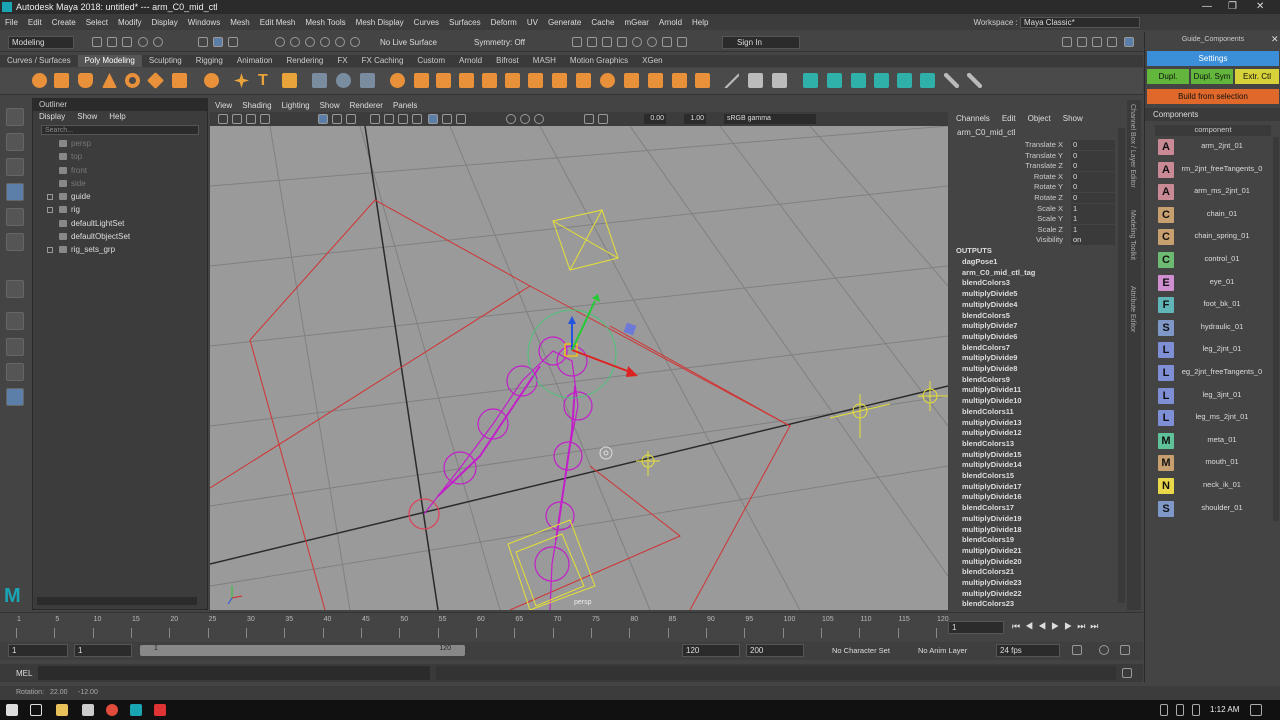 Image resolution: width=1280 pixels, height=720 pixels. Describe the element at coordinates (779, 80) in the screenshot. I see `planar-map-icon` at that location.